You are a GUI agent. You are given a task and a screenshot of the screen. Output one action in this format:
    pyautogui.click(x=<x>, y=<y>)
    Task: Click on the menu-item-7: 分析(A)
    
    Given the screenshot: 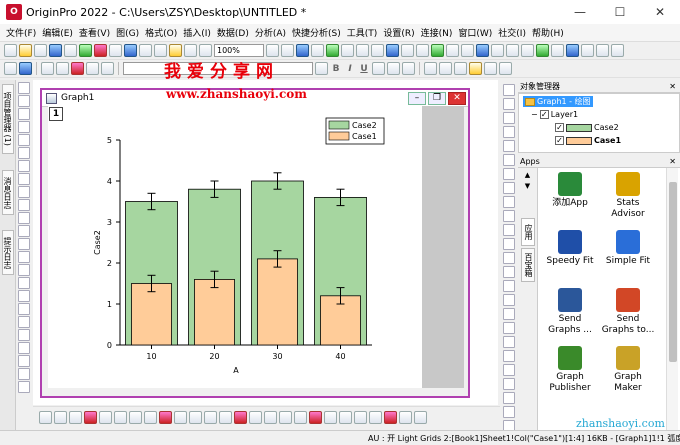 What is the action you would take?
    pyautogui.click(x=270, y=32)
    